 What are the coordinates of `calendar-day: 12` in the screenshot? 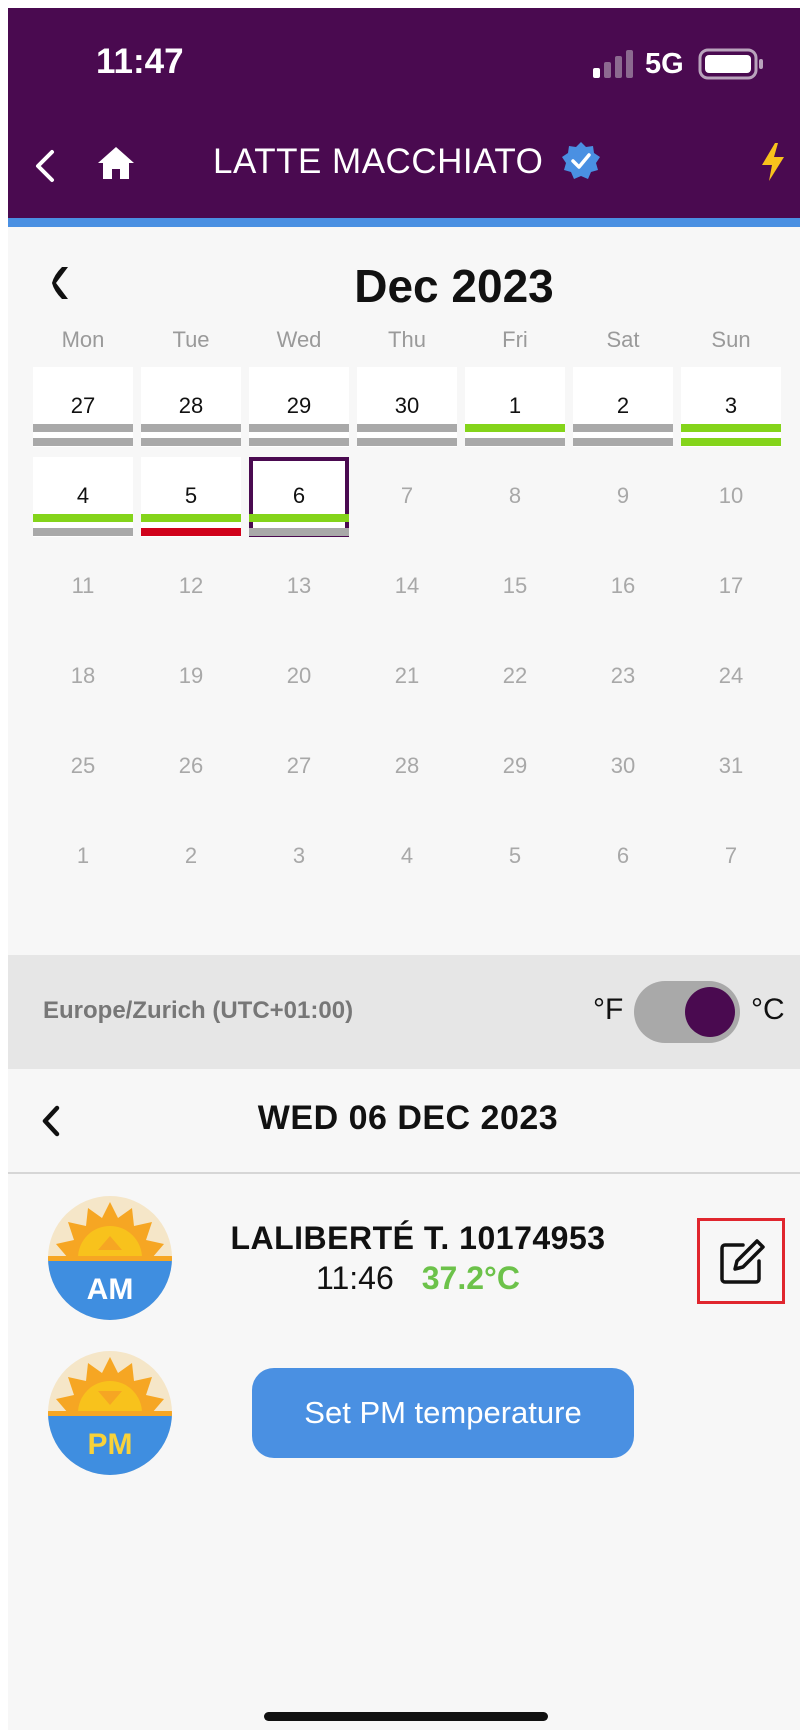 It's located at (191, 587).